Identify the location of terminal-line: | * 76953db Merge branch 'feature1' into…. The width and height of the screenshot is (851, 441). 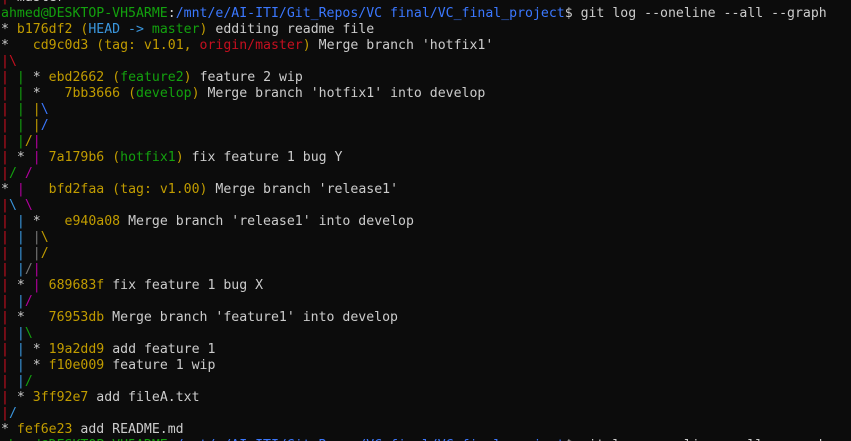
(426, 318).